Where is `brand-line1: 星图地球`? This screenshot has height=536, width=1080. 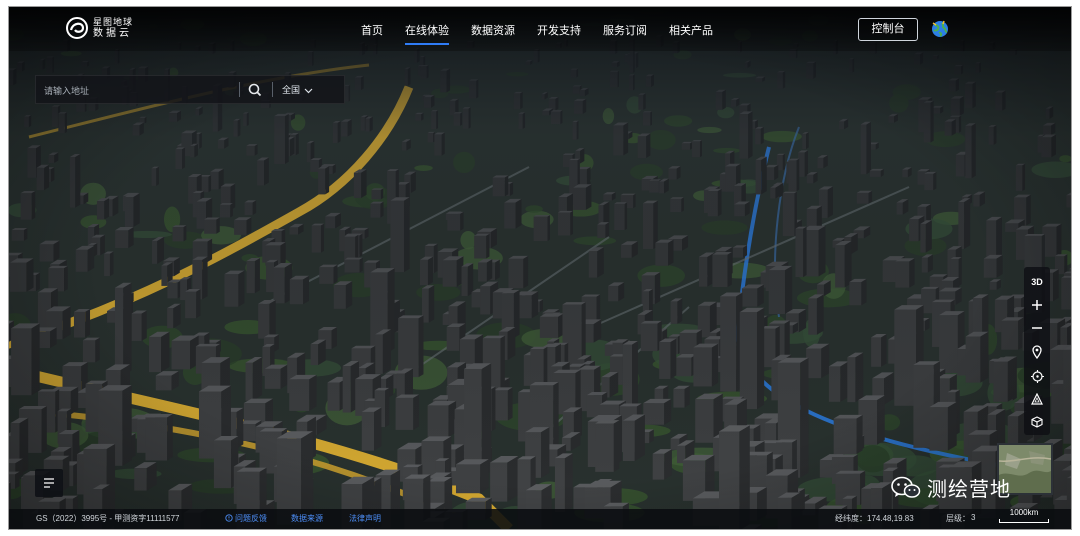 brand-line1: 星图地球 is located at coordinates (113, 22).